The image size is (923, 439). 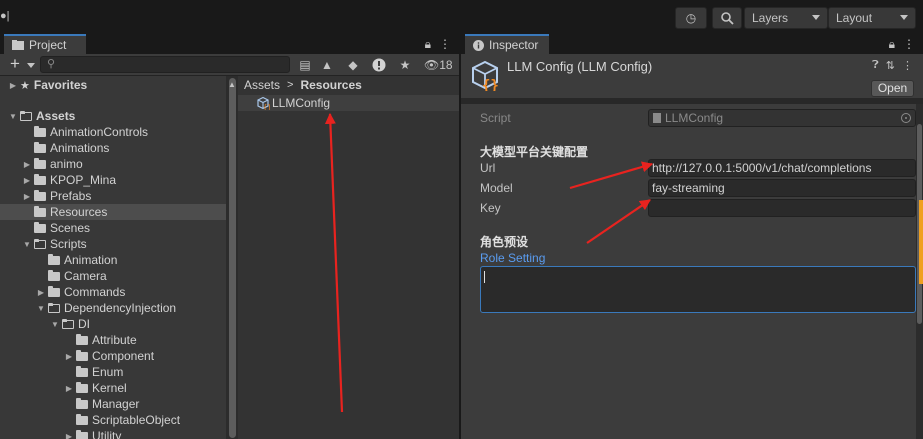 What do you see at coordinates (782, 208) in the screenshot?
I see `key-field` at bounding box center [782, 208].